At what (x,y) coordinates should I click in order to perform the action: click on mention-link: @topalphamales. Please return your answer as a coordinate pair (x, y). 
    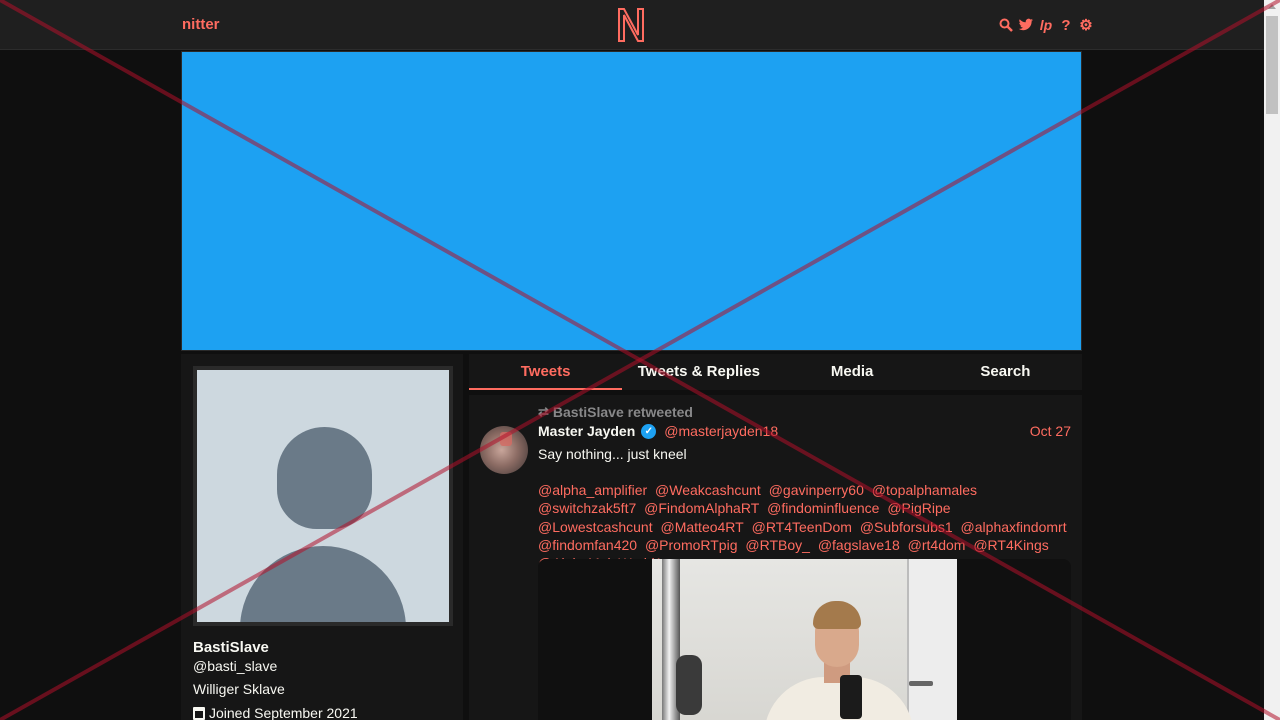
    Looking at the image, I should click on (924, 490).